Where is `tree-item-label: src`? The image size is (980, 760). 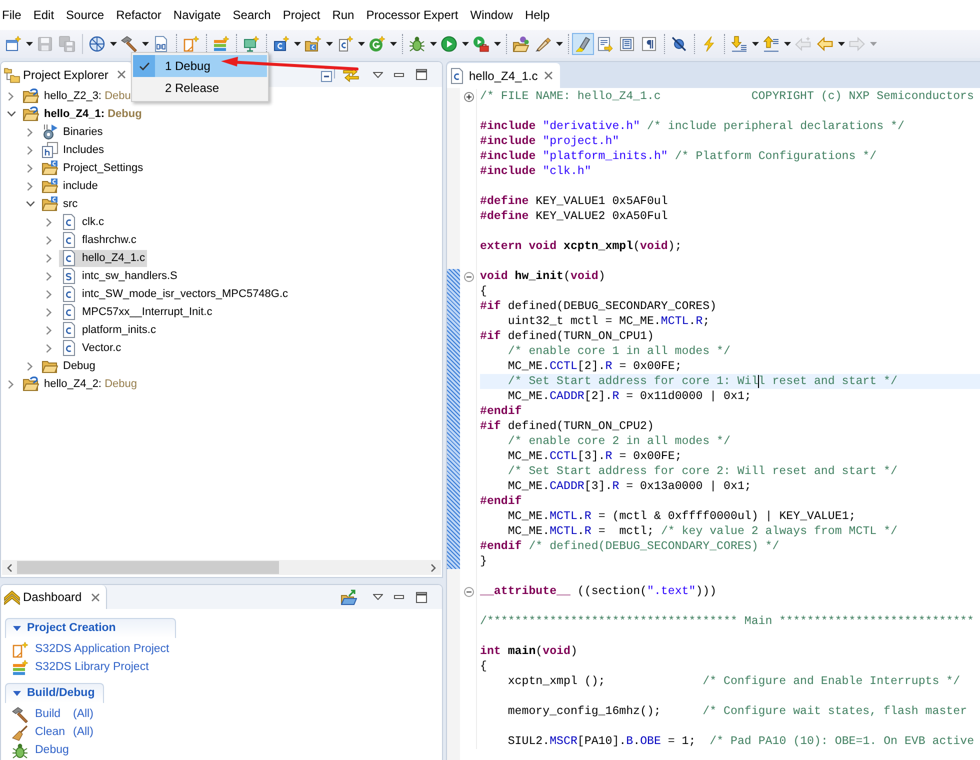
tree-item-label: src is located at coordinates (70, 204).